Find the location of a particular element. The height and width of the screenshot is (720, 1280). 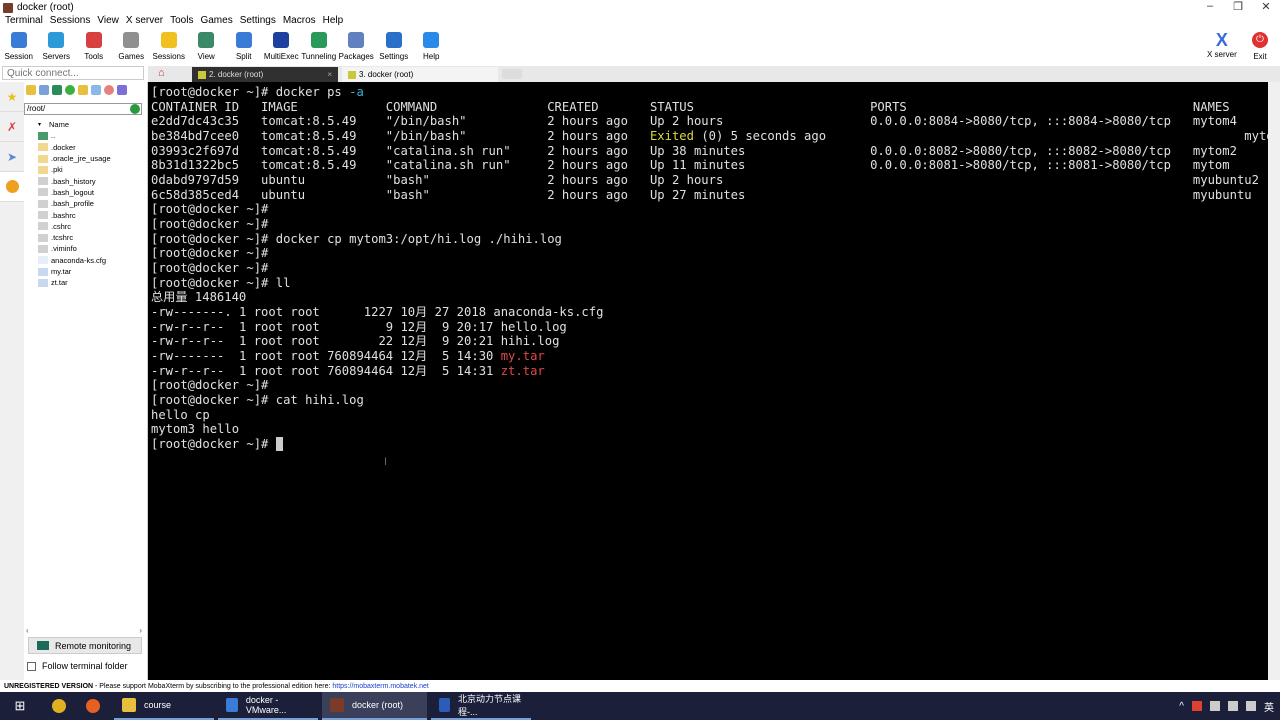

follow-terminal-folder-checkbox: Follow terminal folder is located at coordinates (77, 666).